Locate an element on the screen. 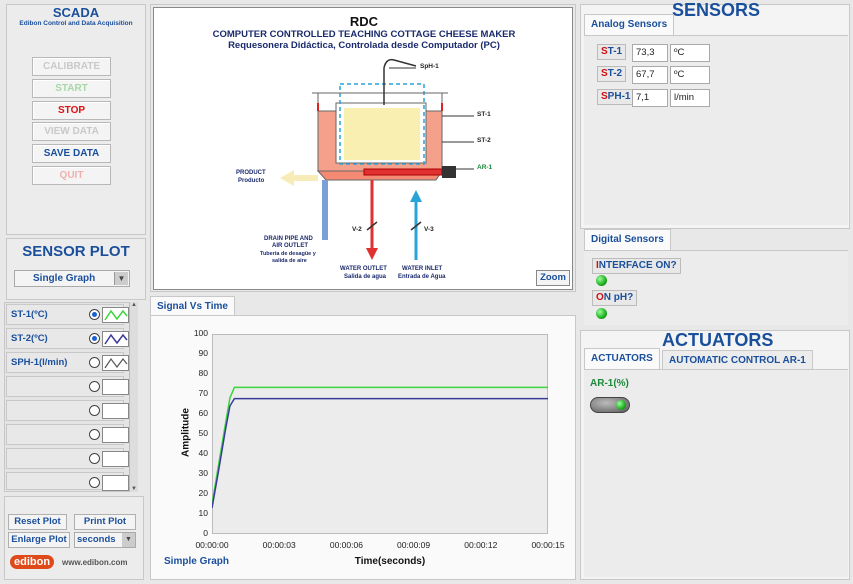  channel-label: ST-1(ºC) is located at coordinates (29, 314).